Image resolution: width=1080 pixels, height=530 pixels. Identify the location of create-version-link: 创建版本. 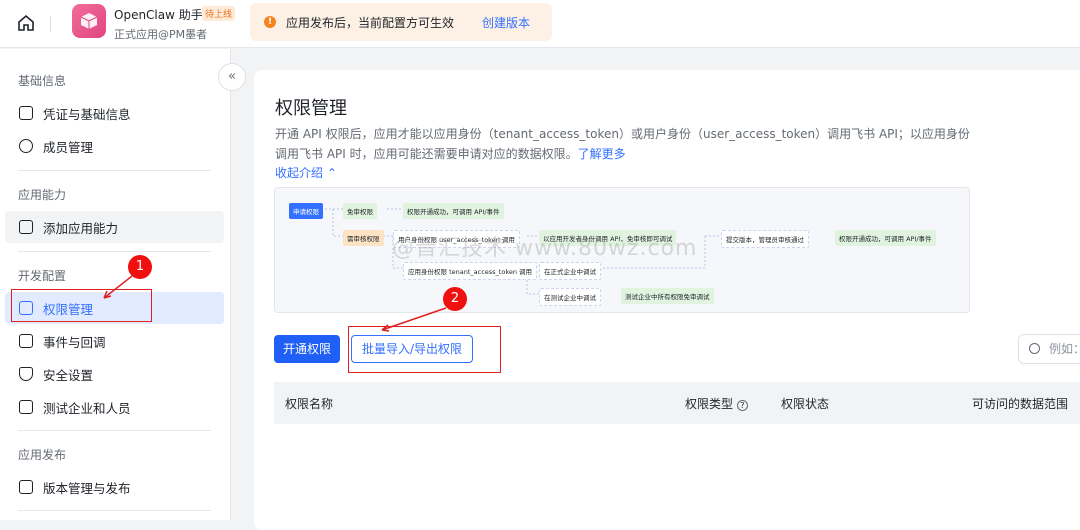
(506, 22).